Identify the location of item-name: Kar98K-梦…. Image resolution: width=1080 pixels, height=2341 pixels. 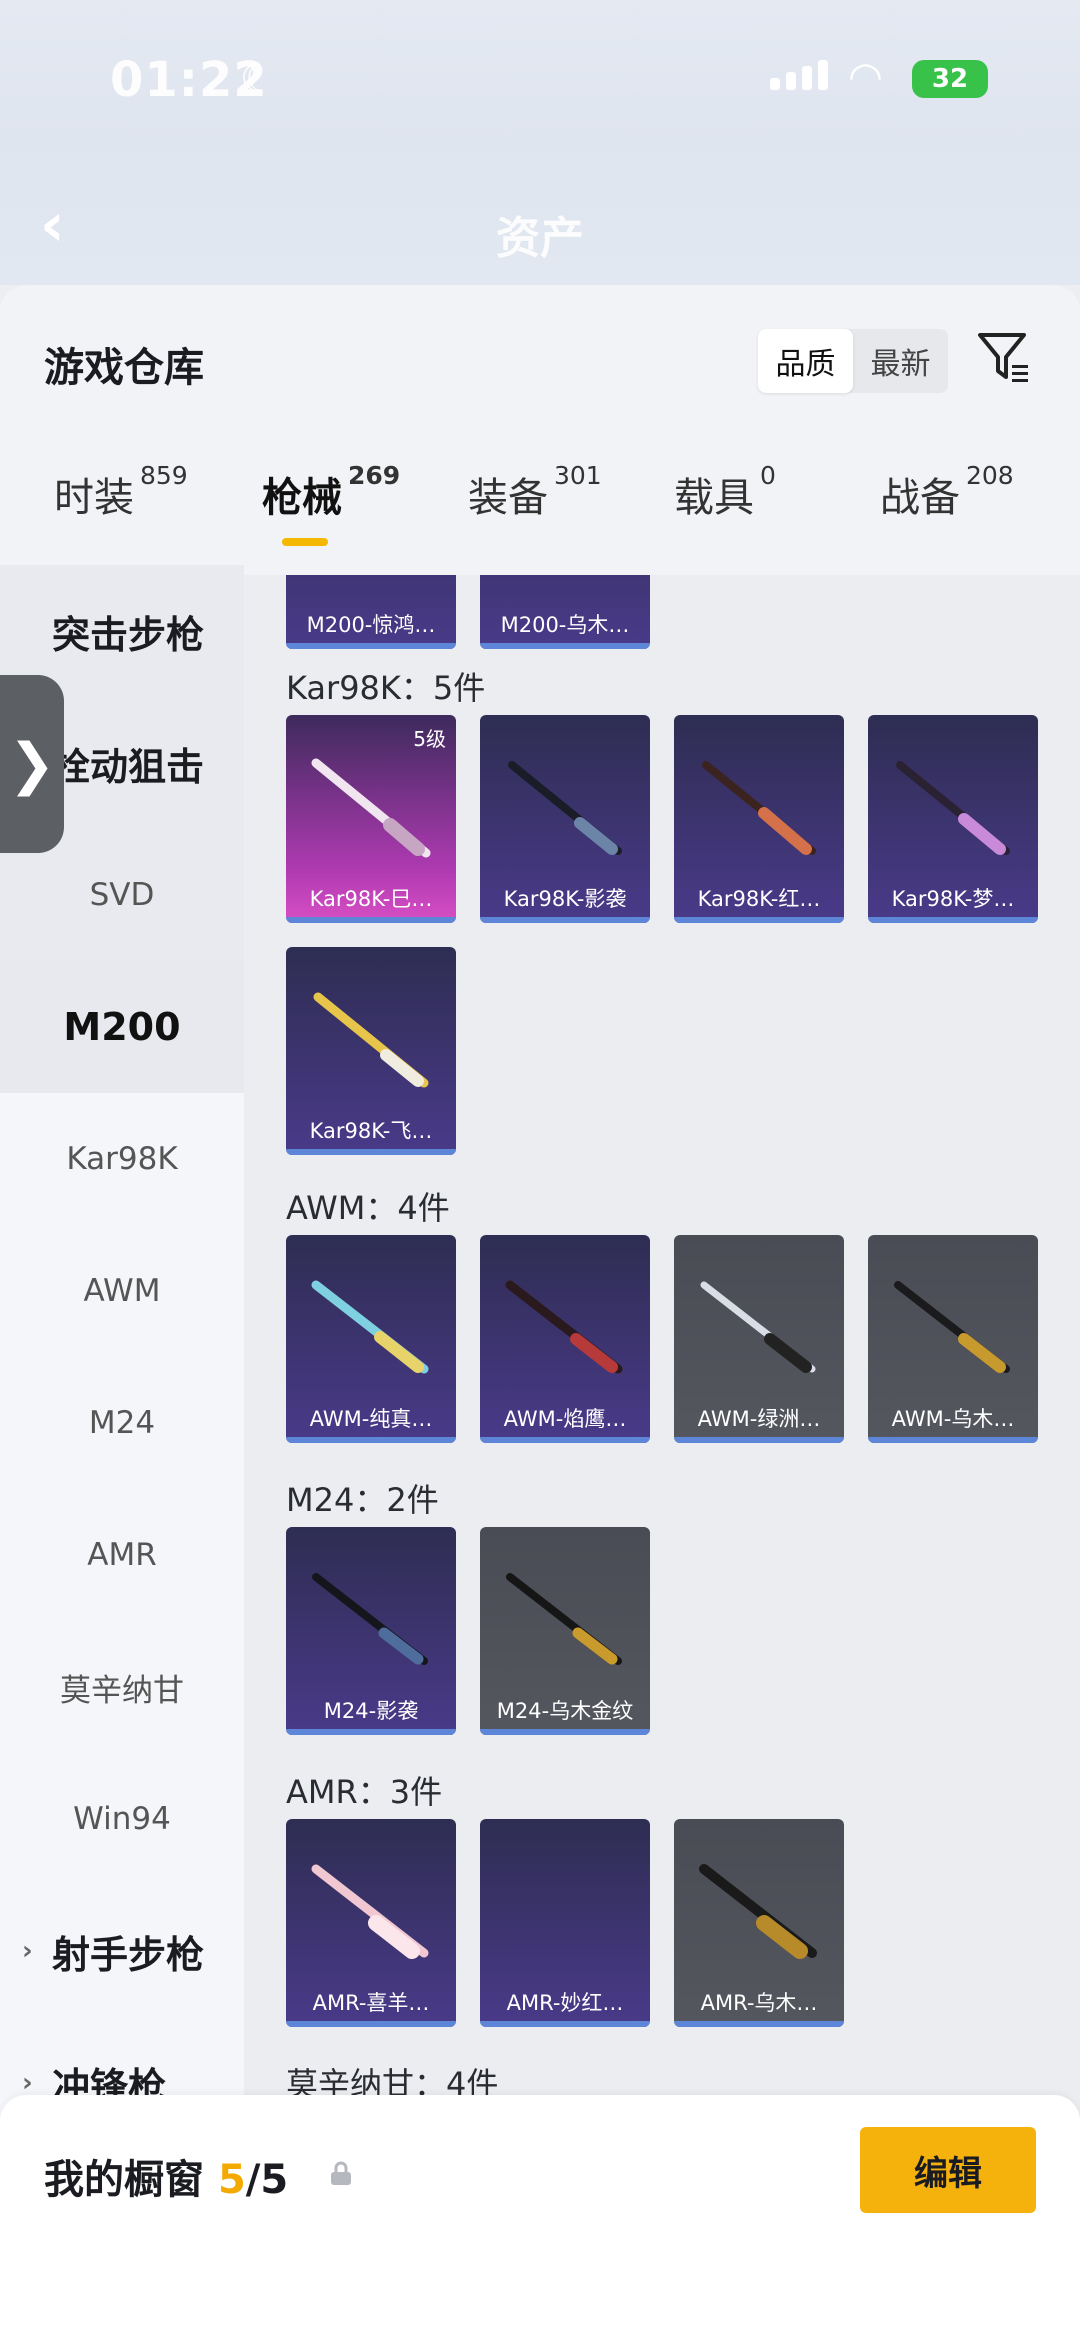
(953, 899).